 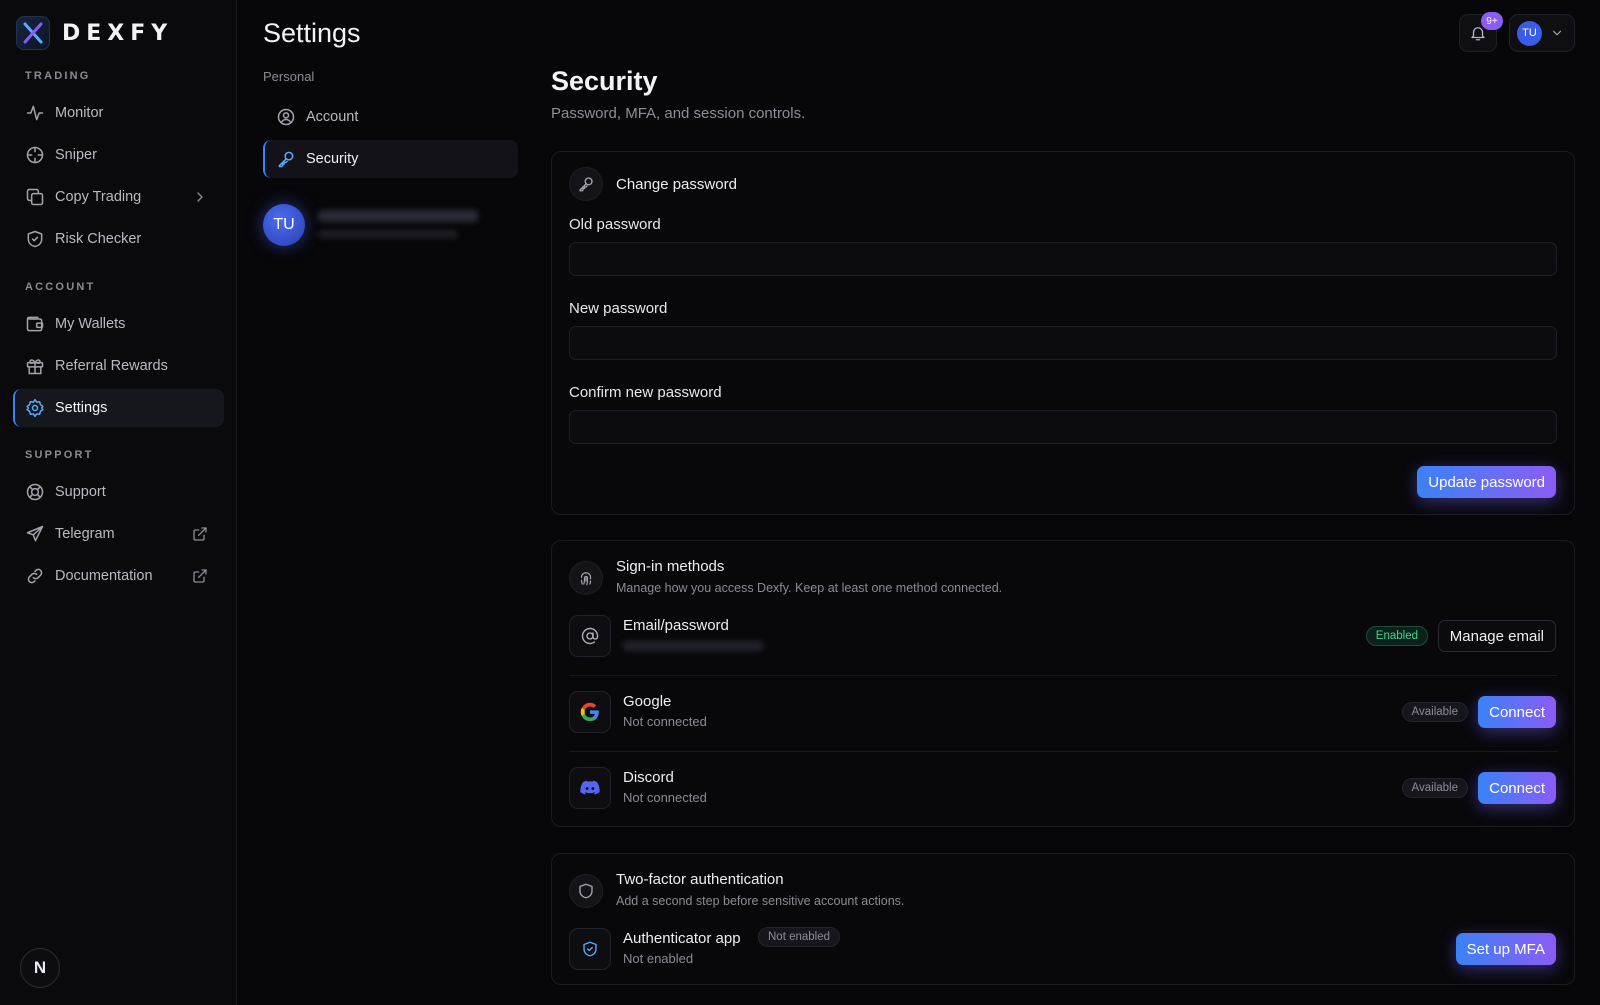 I want to click on page-subtitle: Password, MFA, and session controls., so click(x=678, y=113).